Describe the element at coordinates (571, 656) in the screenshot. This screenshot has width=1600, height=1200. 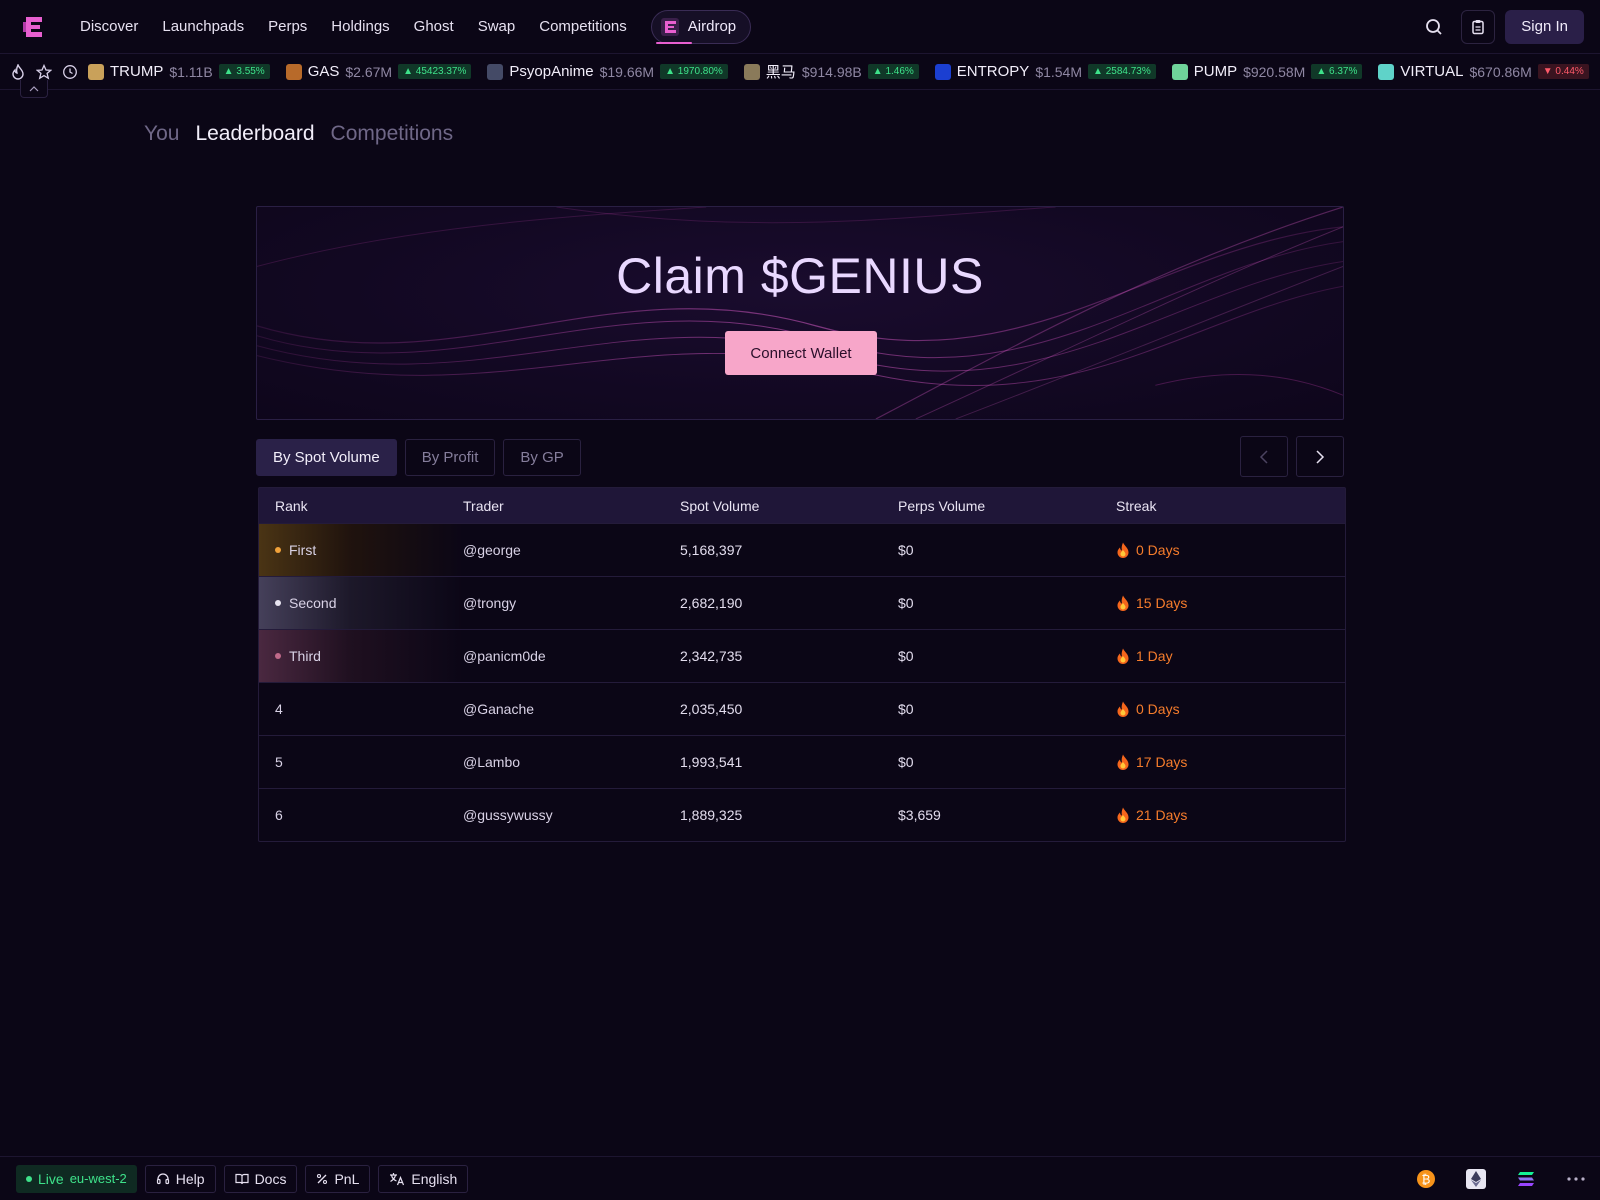
I see `trader-name: @panicm0de` at that location.